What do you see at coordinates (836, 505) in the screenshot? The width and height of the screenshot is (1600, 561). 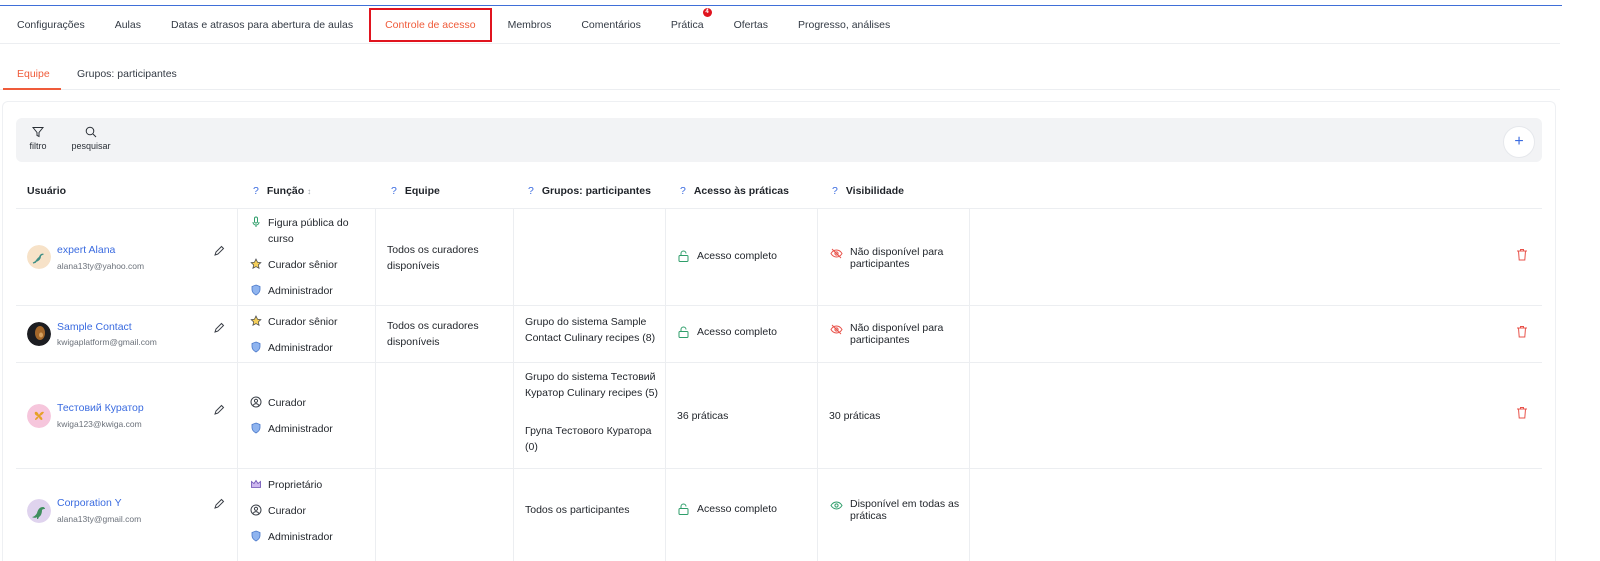 I see `eye-icon` at bounding box center [836, 505].